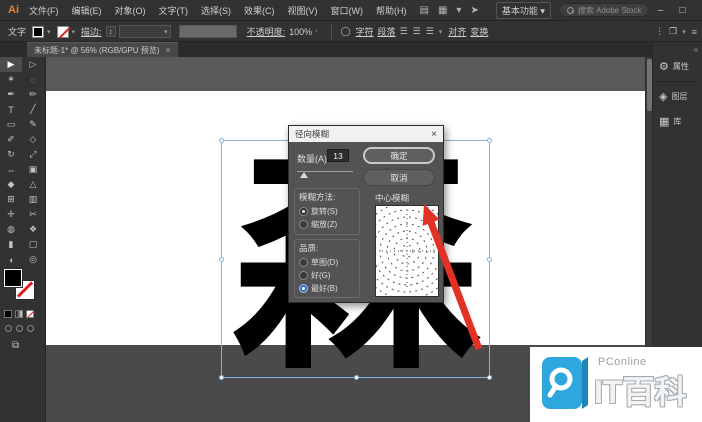  What do you see at coordinates (457, 31) in the screenshot?
I see `align-panel-link: 对齐` at bounding box center [457, 31].